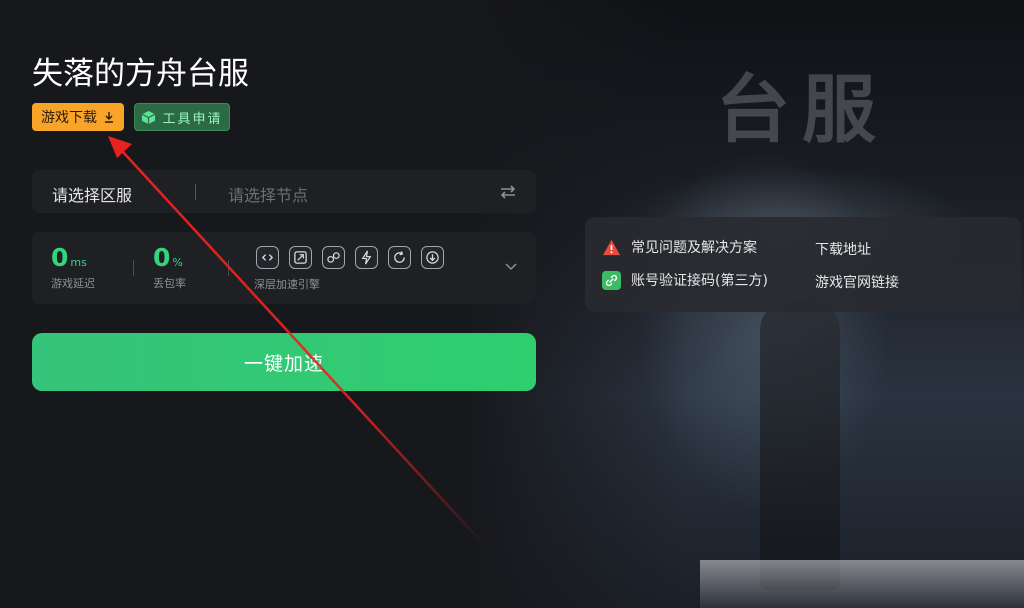 Image resolution: width=1024 pixels, height=608 pixels. What do you see at coordinates (267, 257) in the screenshot?
I see `link-engine-icon` at bounding box center [267, 257].